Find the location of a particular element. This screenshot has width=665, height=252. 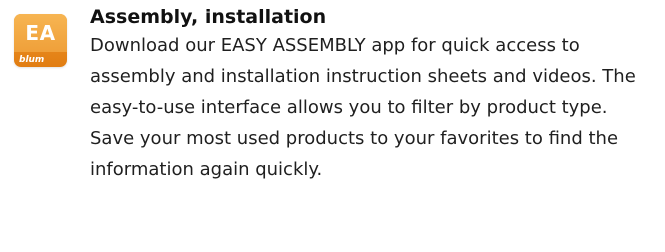

app-icon-brand: blum is located at coordinates (32, 60).